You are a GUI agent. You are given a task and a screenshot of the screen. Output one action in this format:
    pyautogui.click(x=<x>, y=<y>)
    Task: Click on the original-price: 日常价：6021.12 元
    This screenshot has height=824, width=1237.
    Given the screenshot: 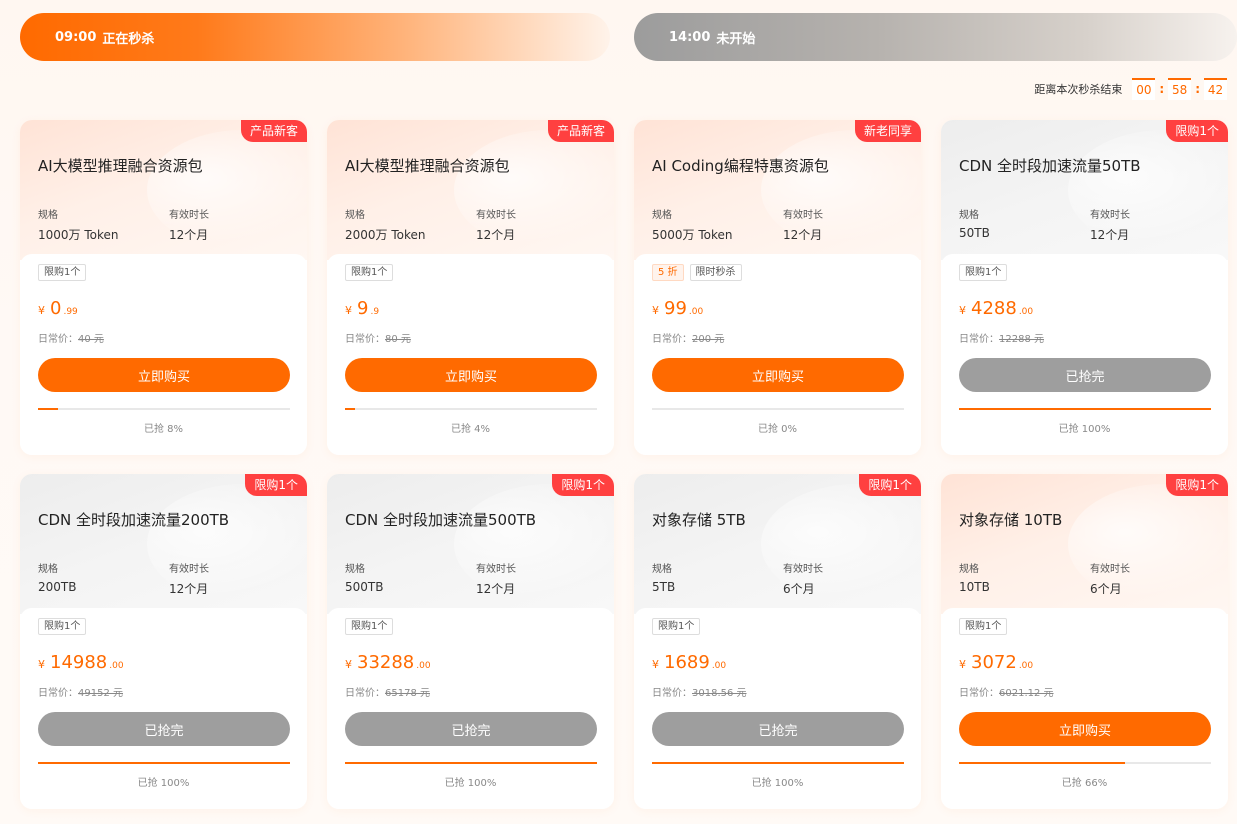 What is the action you would take?
    pyautogui.click(x=1006, y=691)
    